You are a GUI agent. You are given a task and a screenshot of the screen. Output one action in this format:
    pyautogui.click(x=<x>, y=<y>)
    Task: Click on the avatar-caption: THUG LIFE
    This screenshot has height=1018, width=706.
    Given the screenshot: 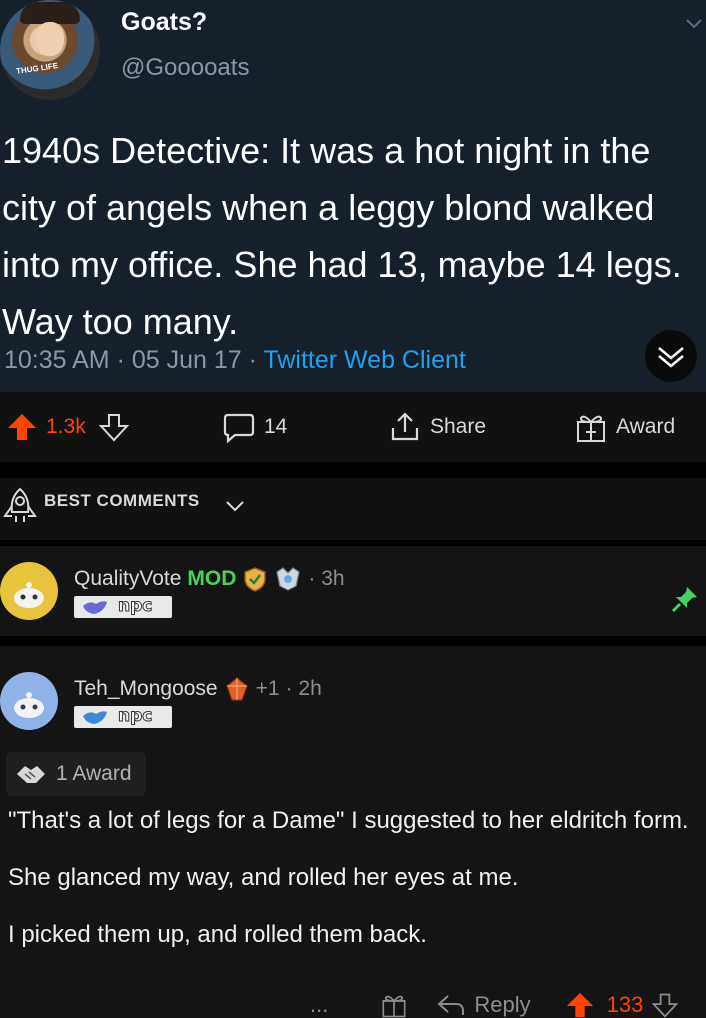 What is the action you would take?
    pyautogui.click(x=37, y=68)
    